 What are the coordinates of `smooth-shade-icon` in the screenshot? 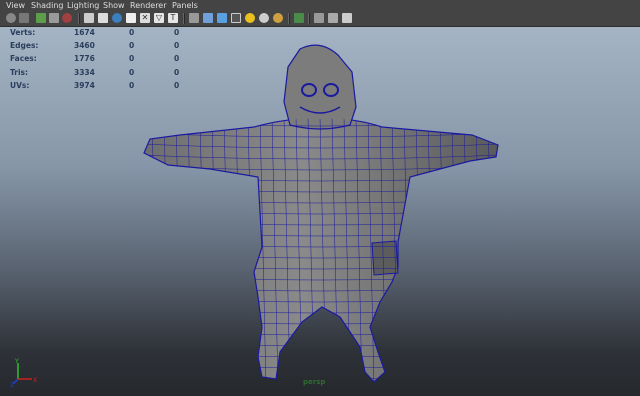 It's located at (208, 18).